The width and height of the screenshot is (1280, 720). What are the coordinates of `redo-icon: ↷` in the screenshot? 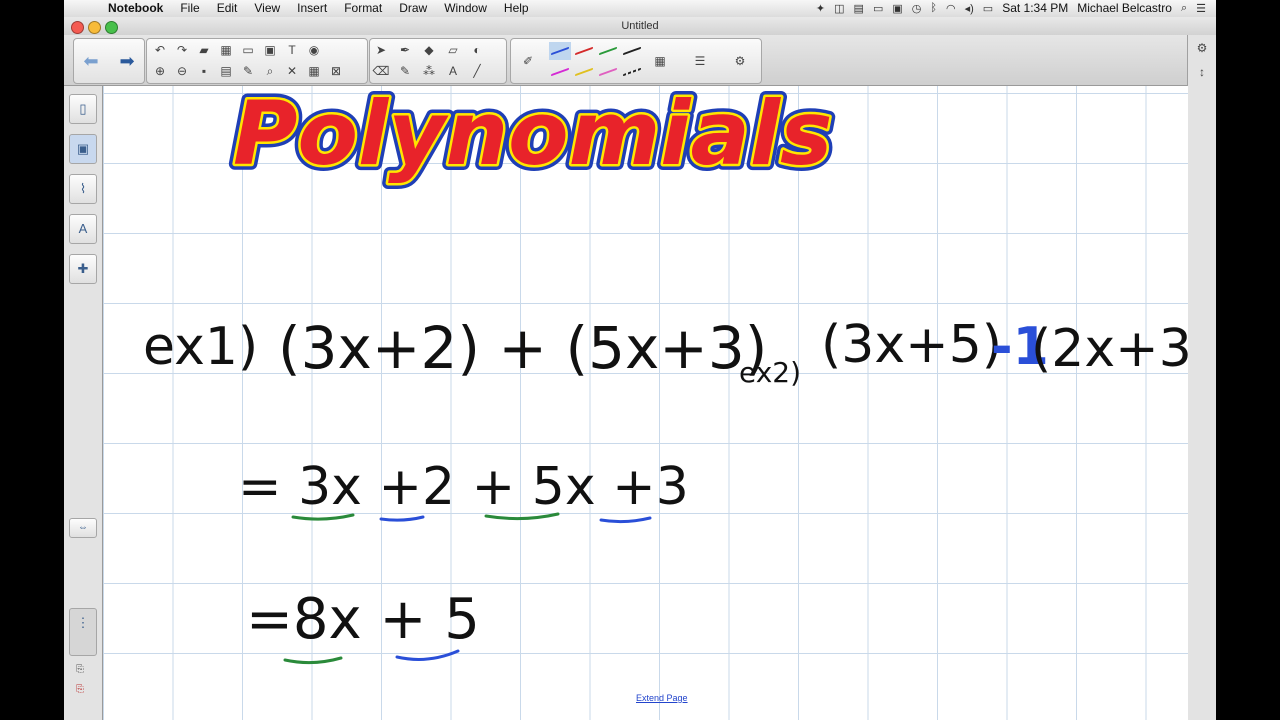 It's located at (182, 50).